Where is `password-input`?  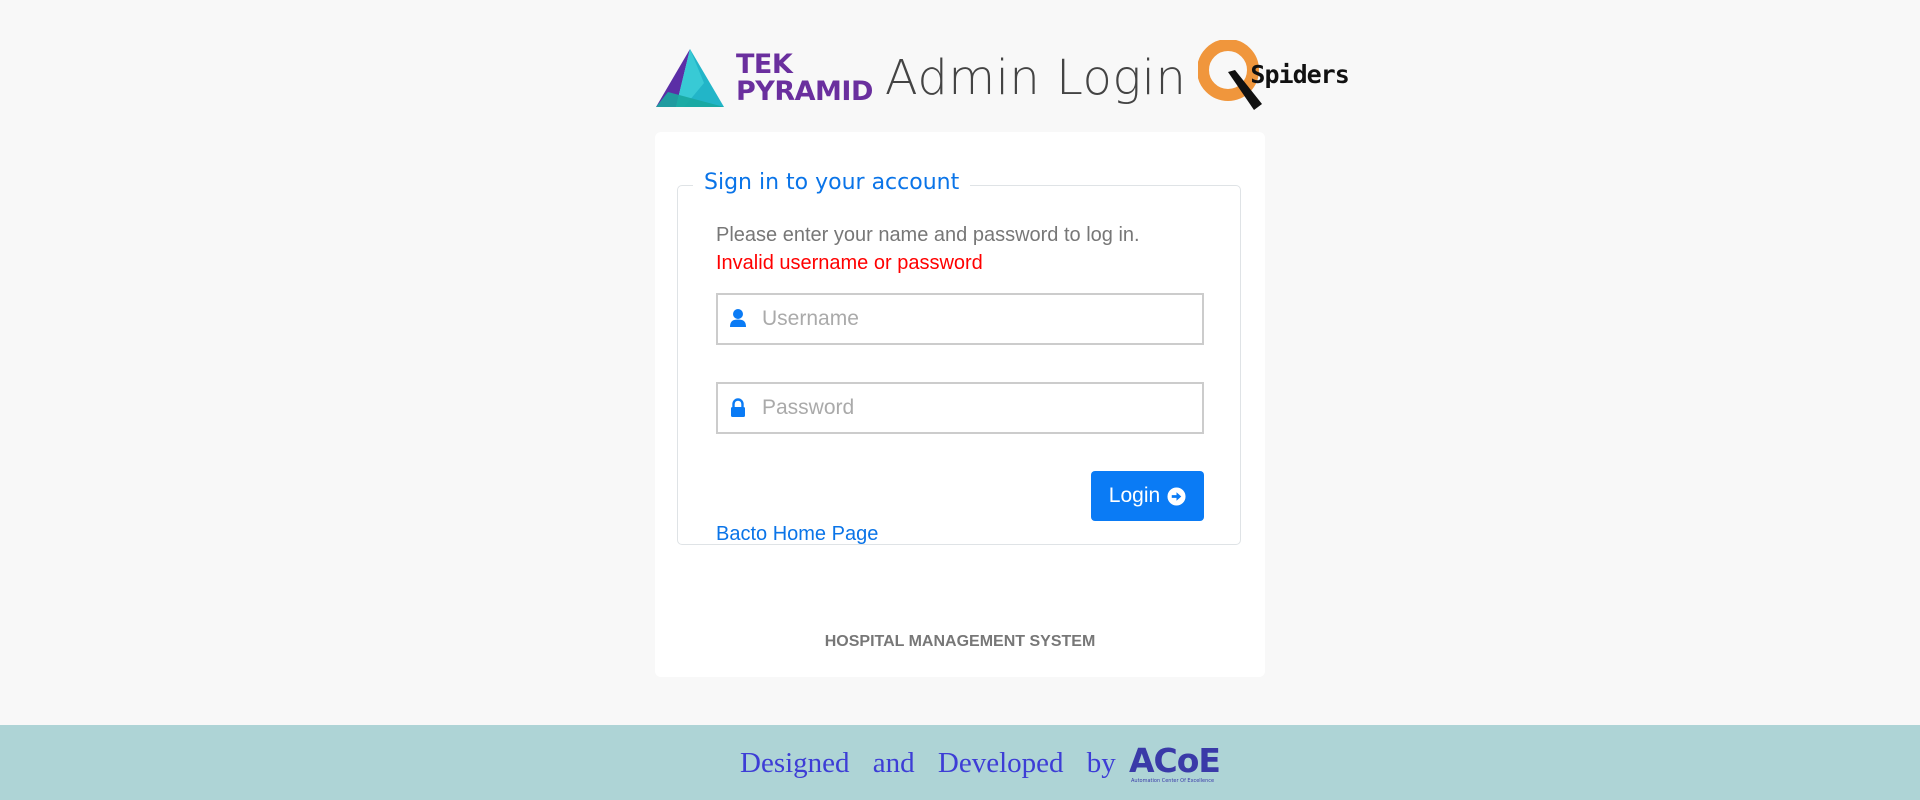
password-input is located at coordinates (977, 408).